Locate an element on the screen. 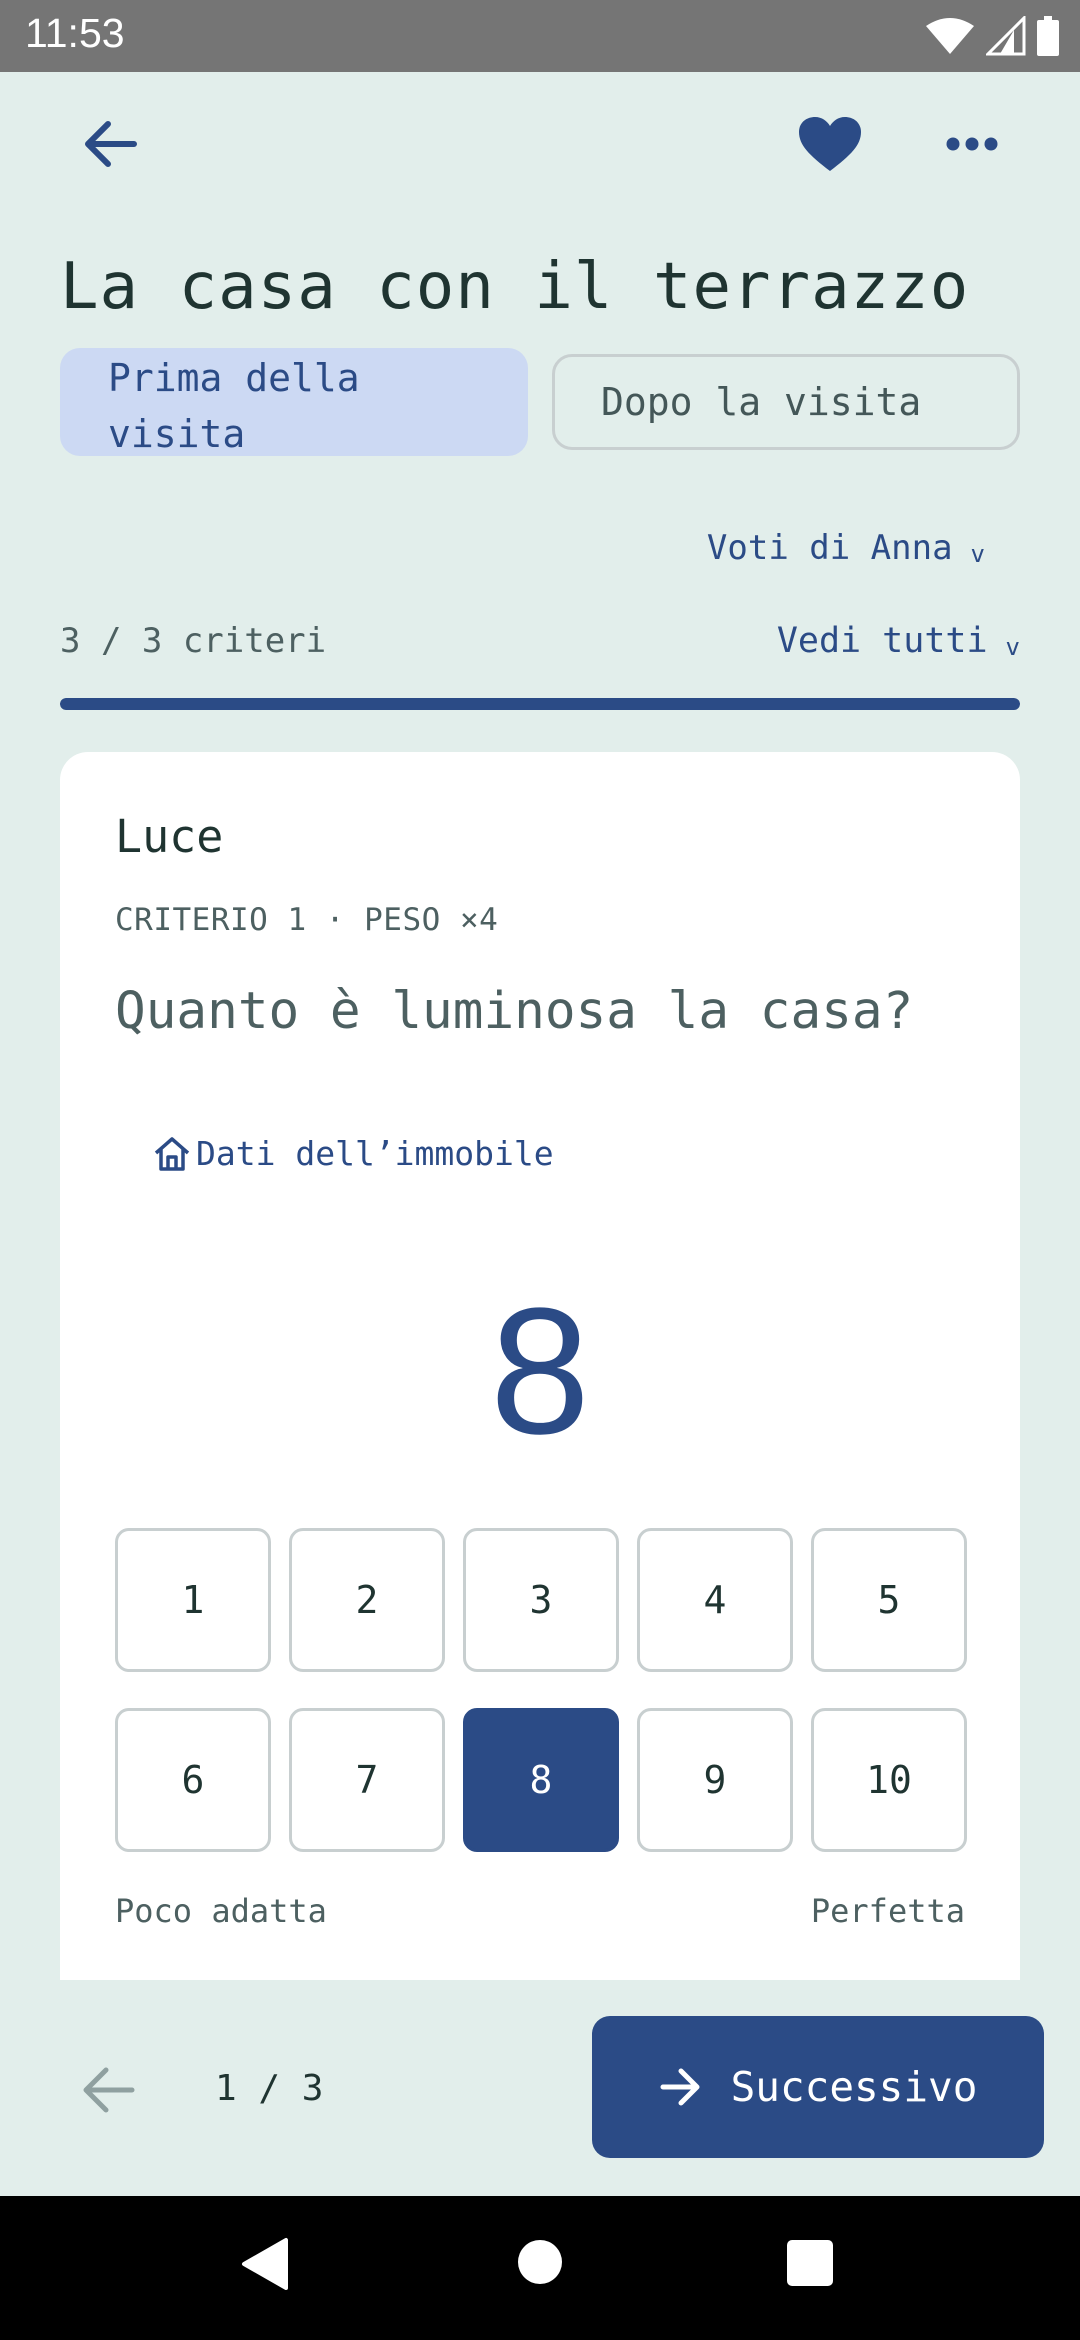 The image size is (1080, 2340). wifi-icon is located at coordinates (950, 36).